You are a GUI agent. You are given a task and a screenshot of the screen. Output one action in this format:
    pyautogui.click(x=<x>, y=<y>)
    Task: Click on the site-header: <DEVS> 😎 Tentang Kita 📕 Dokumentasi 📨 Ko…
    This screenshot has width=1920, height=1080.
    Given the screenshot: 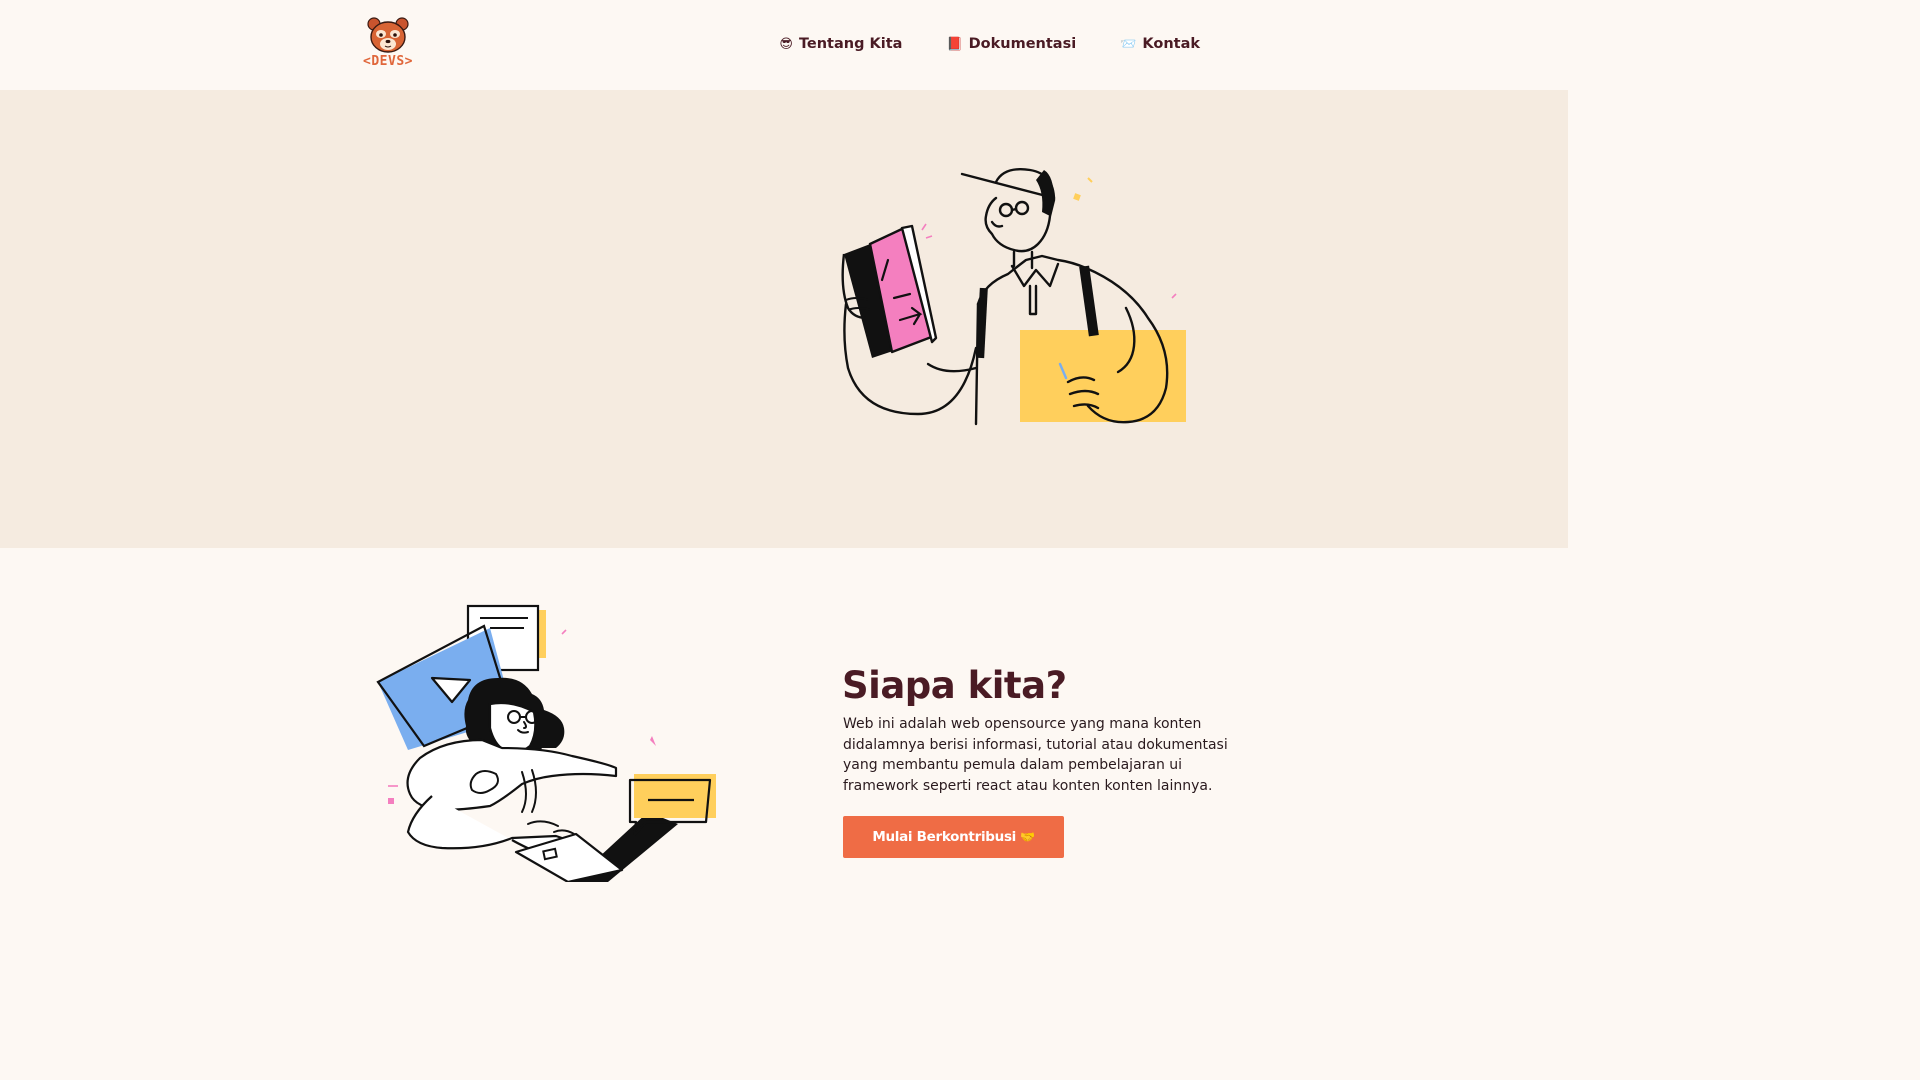 What is the action you would take?
    pyautogui.click(x=784, y=45)
    